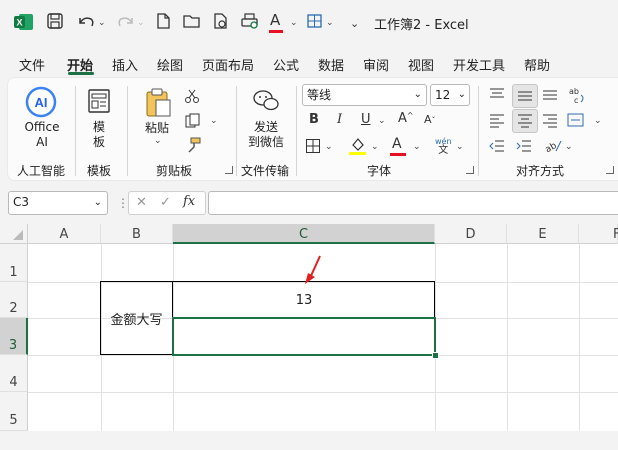 This screenshot has height=450, width=618. Describe the element at coordinates (406, 118) in the screenshot. I see `increase-font-size-button: A^` at that location.